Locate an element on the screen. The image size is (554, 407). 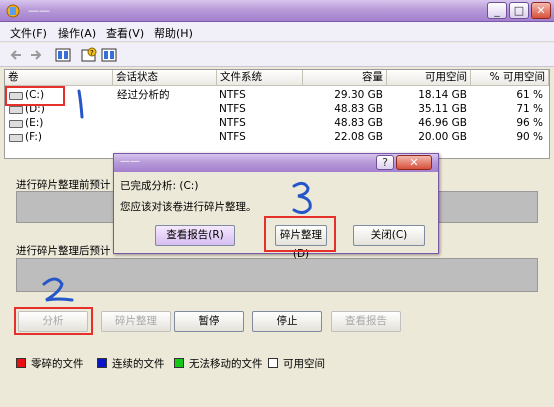
menu-file: 文件(F) is located at coordinates (28, 33).